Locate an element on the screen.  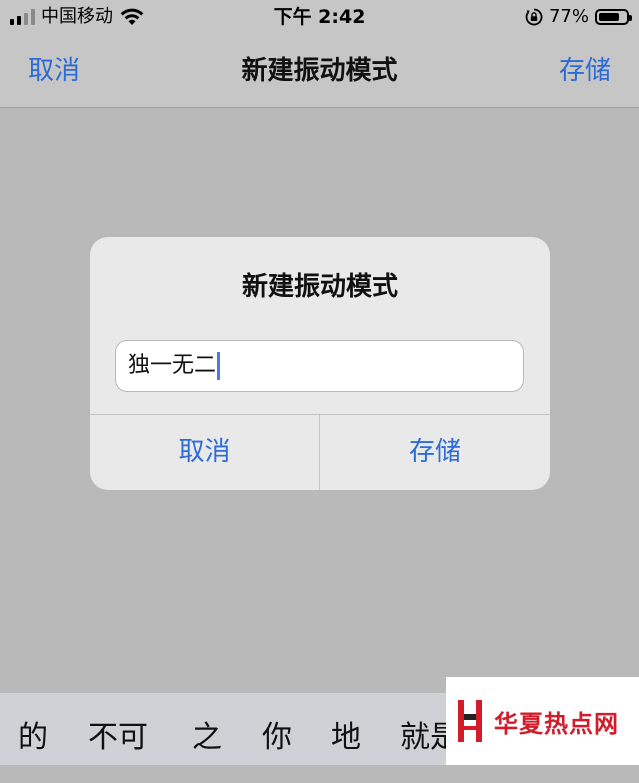
watermark-logo-icon is located at coordinates (470, 721).